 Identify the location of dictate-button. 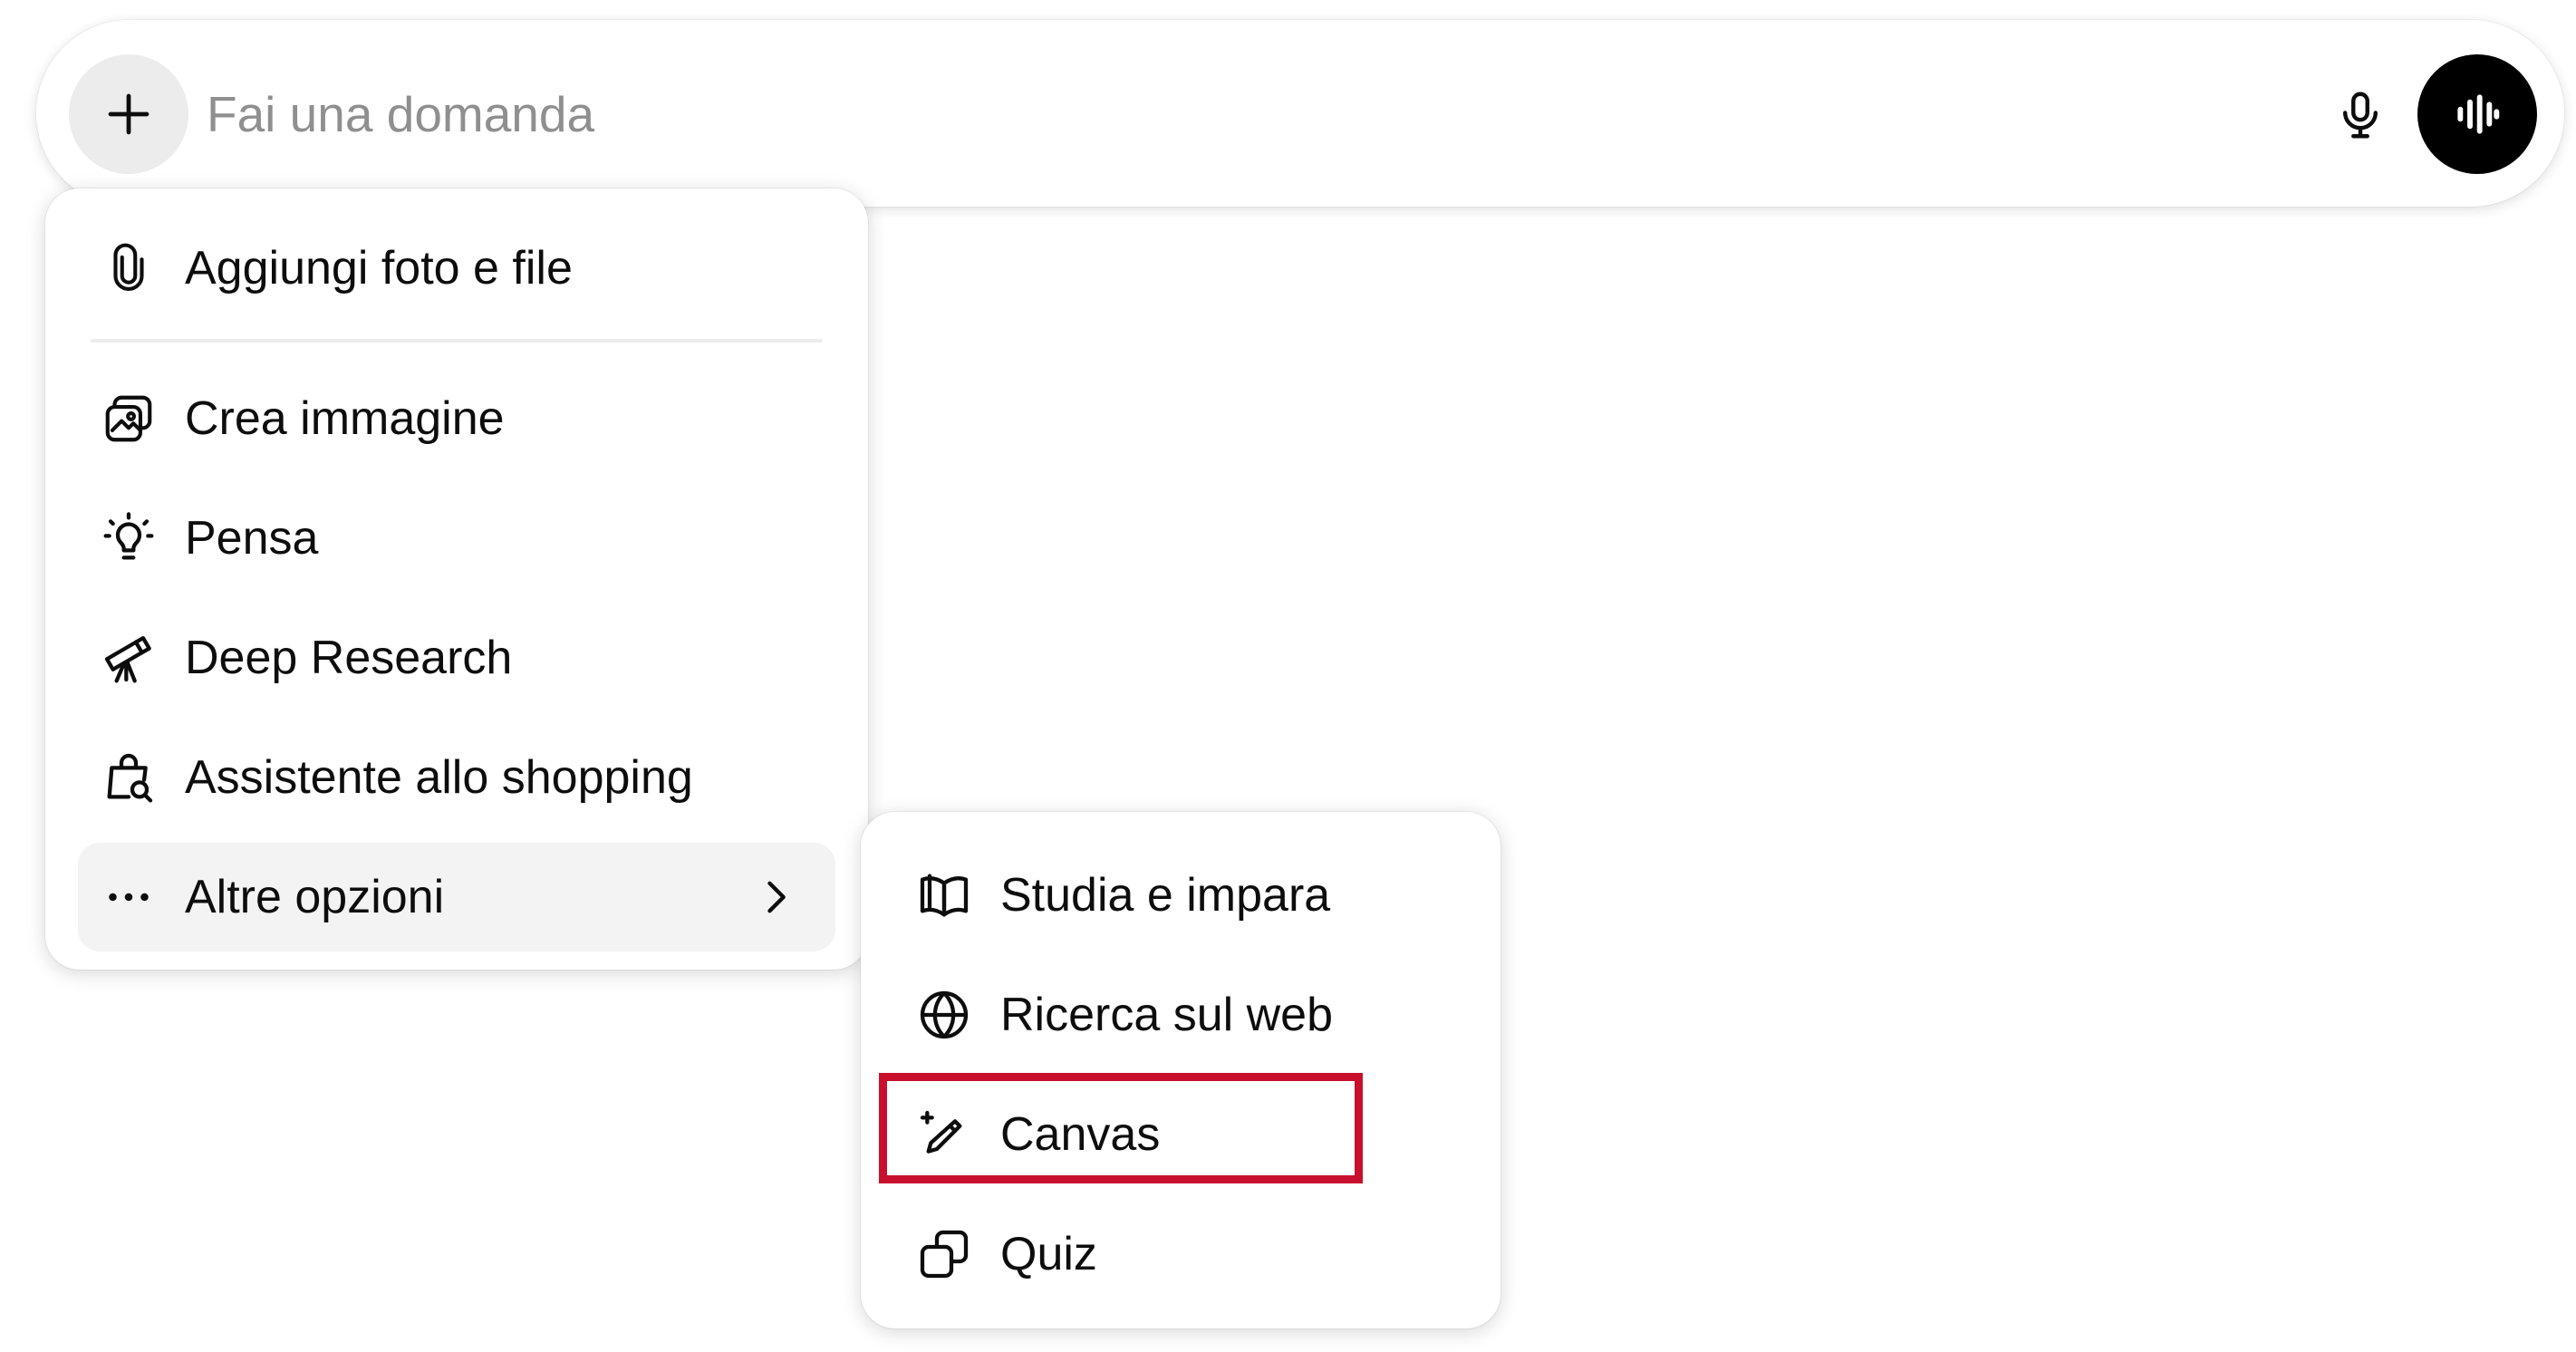
(2360, 115).